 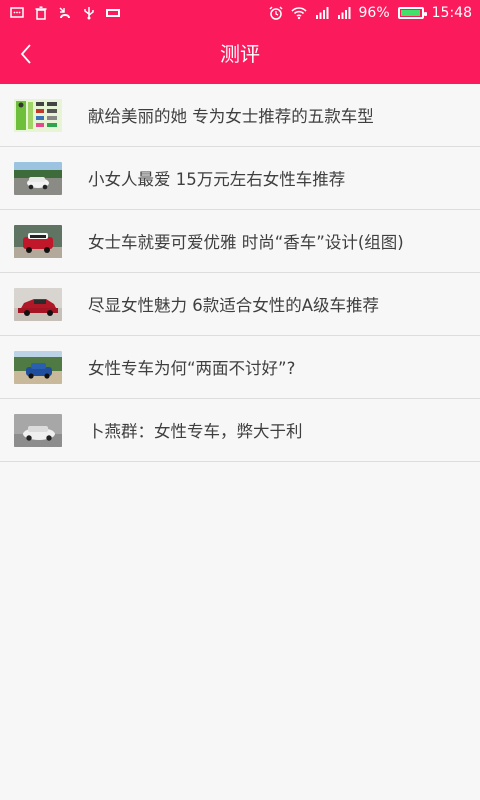 What do you see at coordinates (240, 54) in the screenshot?
I see `page-title: 测评` at bounding box center [240, 54].